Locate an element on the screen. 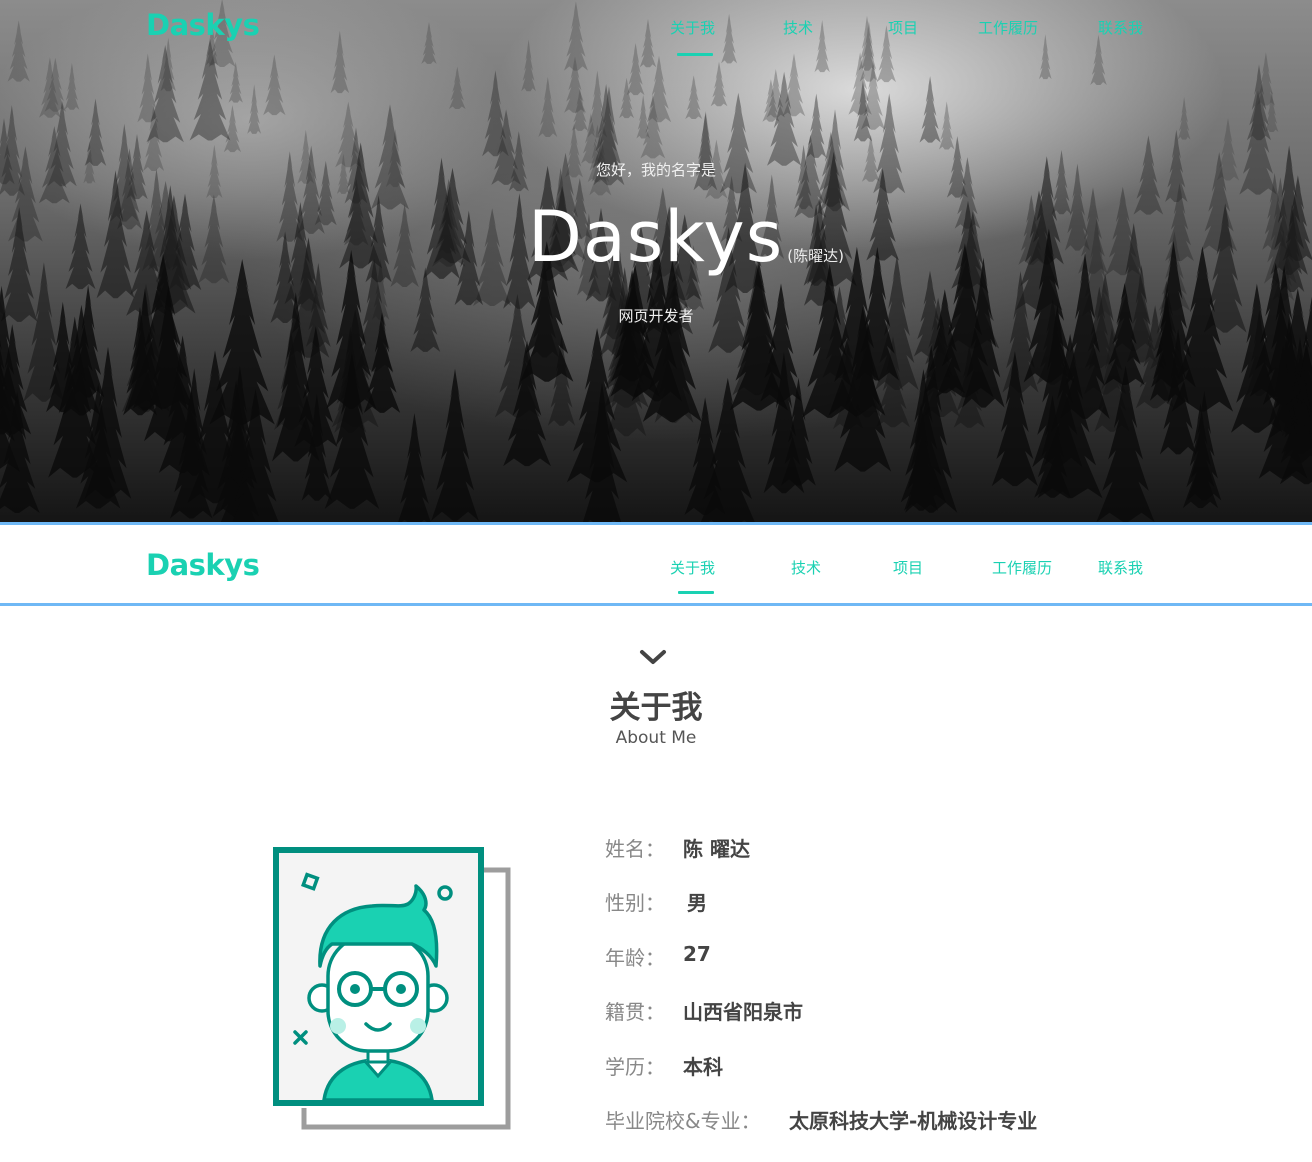 This screenshot has width=1312, height=1162. about-subtitle: About Me is located at coordinates (656, 738).